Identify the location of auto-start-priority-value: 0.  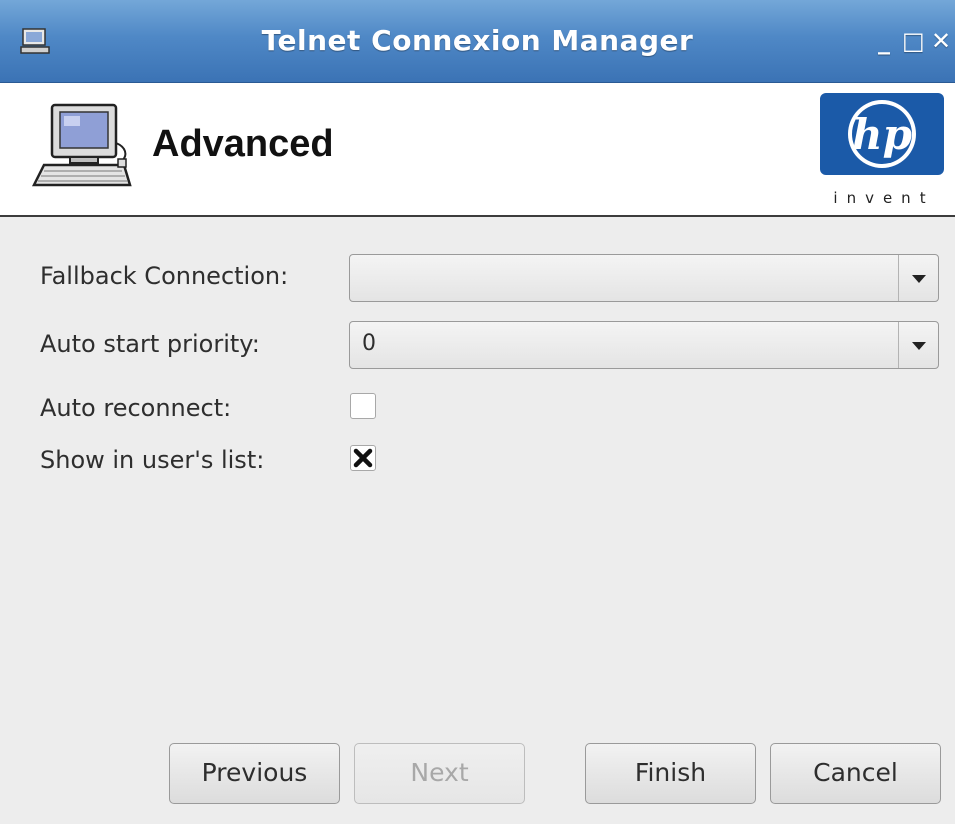
(369, 343).